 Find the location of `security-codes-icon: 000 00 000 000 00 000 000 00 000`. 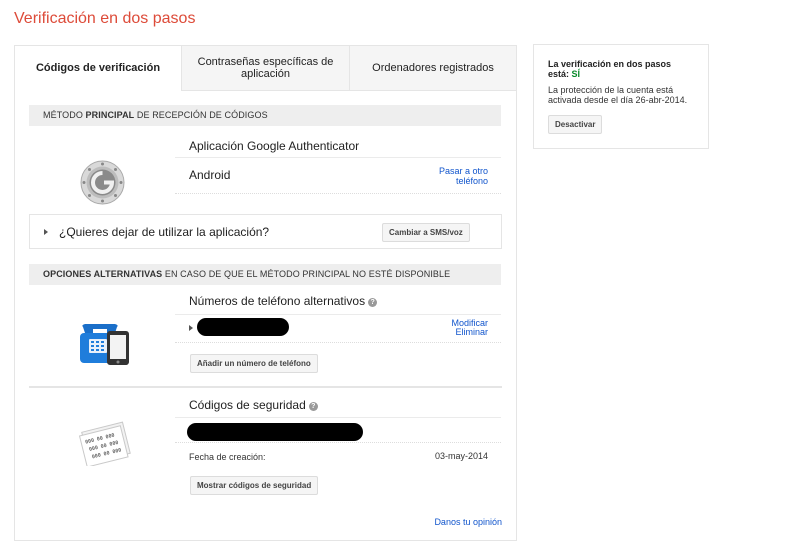

security-codes-icon: 000 00 000 000 00 000 000 00 000 is located at coordinates (105, 444).